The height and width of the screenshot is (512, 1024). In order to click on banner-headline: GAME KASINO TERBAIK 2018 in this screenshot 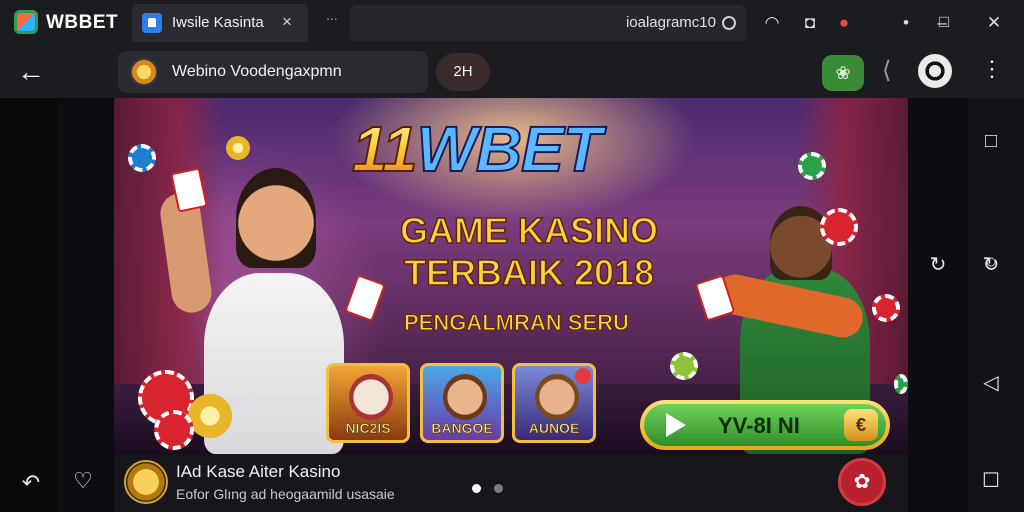, I will do `click(529, 251)`.